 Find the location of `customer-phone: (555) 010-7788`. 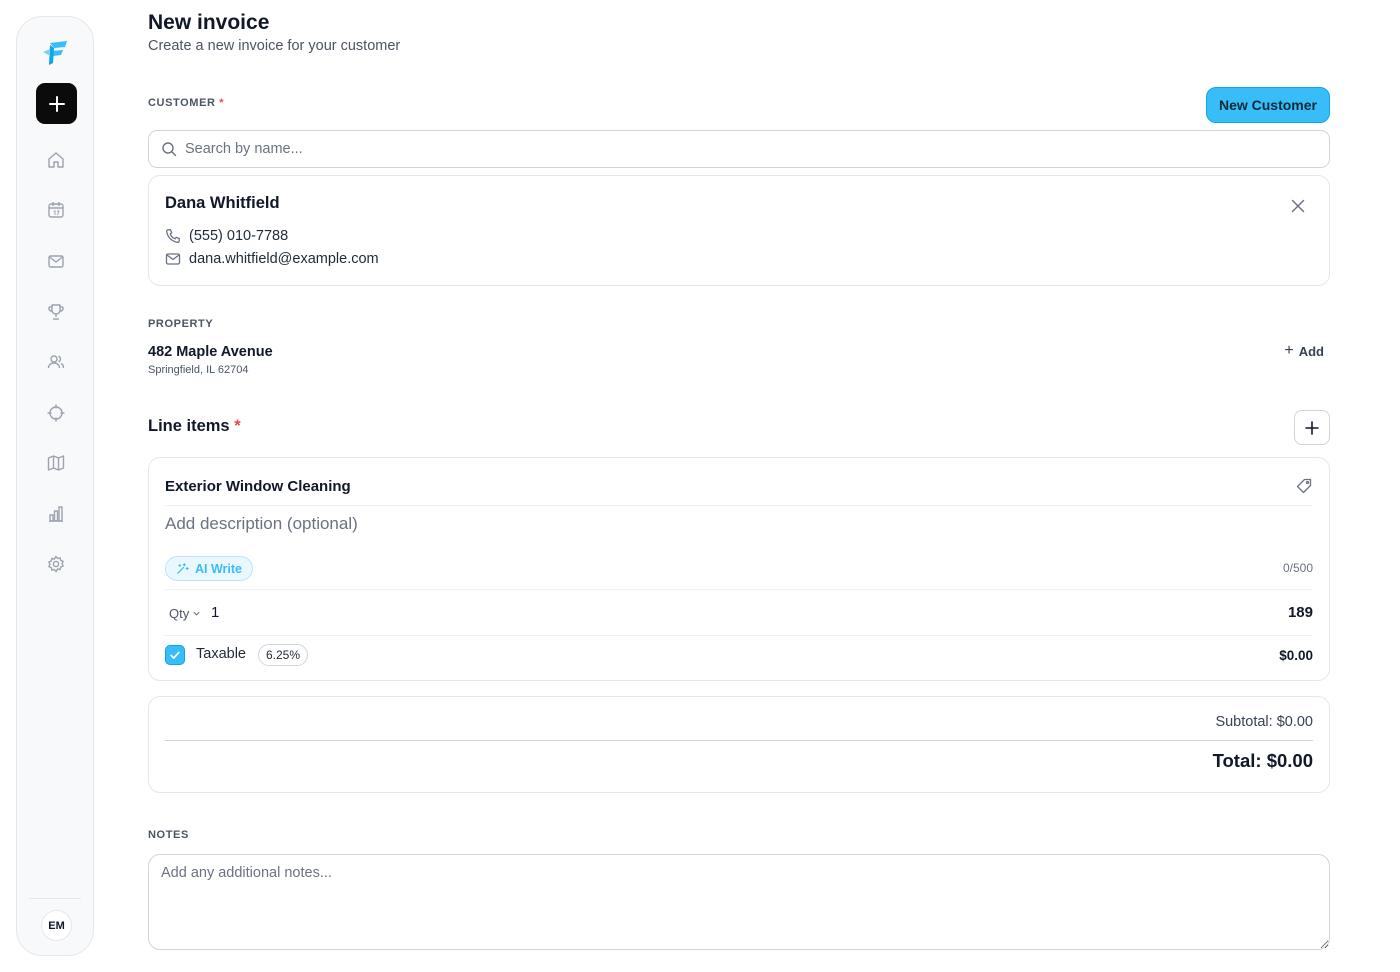

customer-phone: (555) 010-7788 is located at coordinates (239, 236).